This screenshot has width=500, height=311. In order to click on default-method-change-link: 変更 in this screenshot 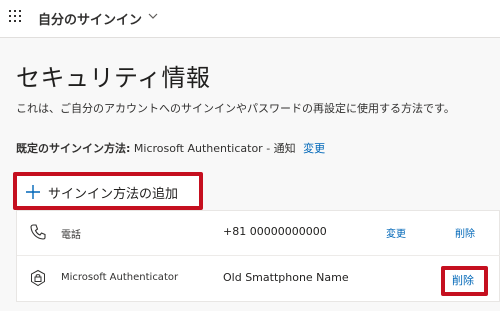, I will do `click(314, 148)`.